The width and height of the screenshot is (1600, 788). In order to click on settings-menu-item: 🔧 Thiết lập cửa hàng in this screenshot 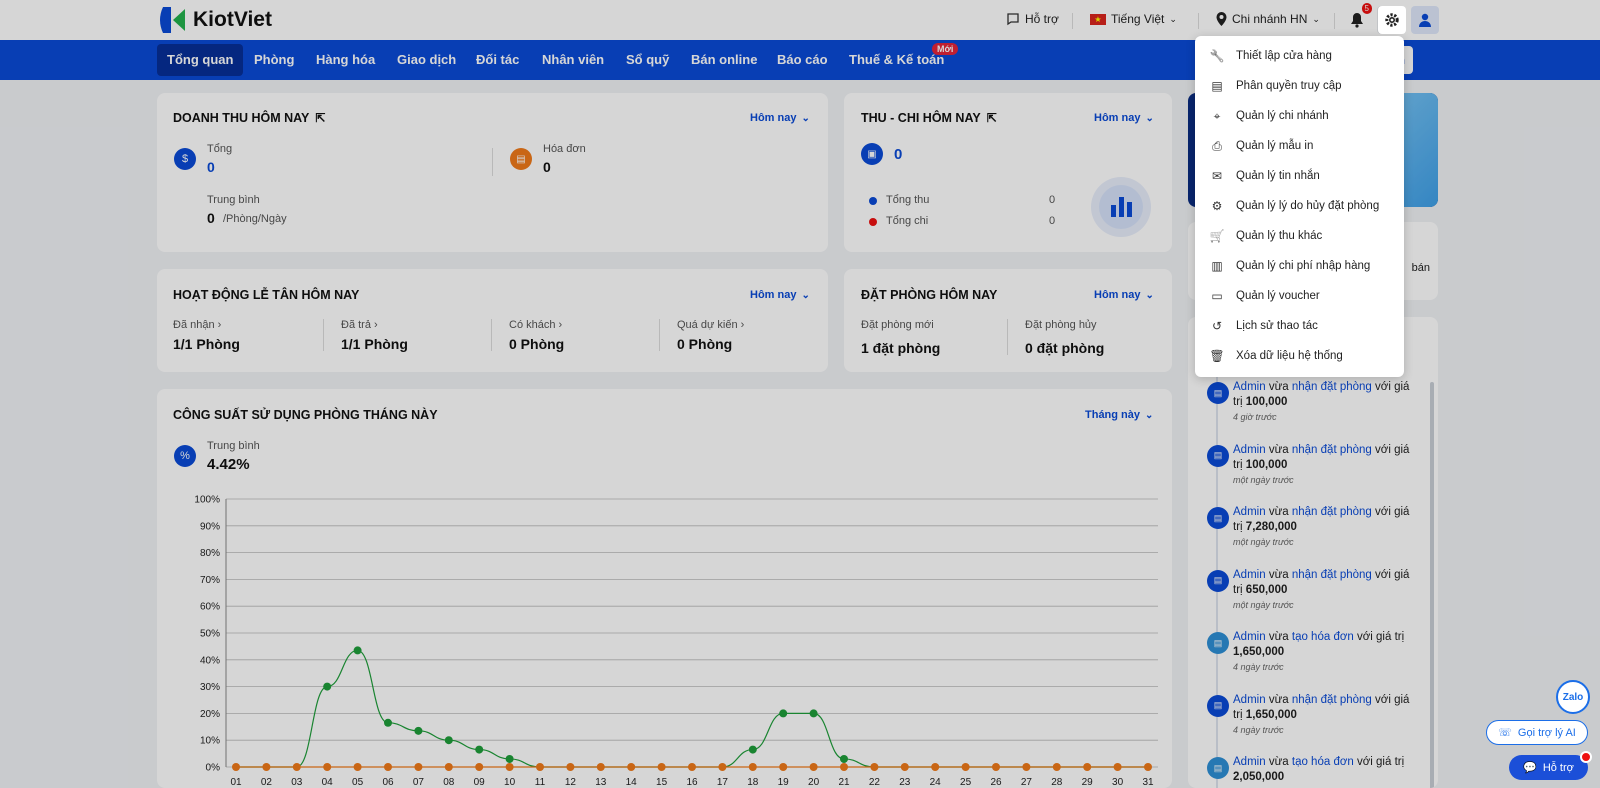, I will do `click(1299, 56)`.